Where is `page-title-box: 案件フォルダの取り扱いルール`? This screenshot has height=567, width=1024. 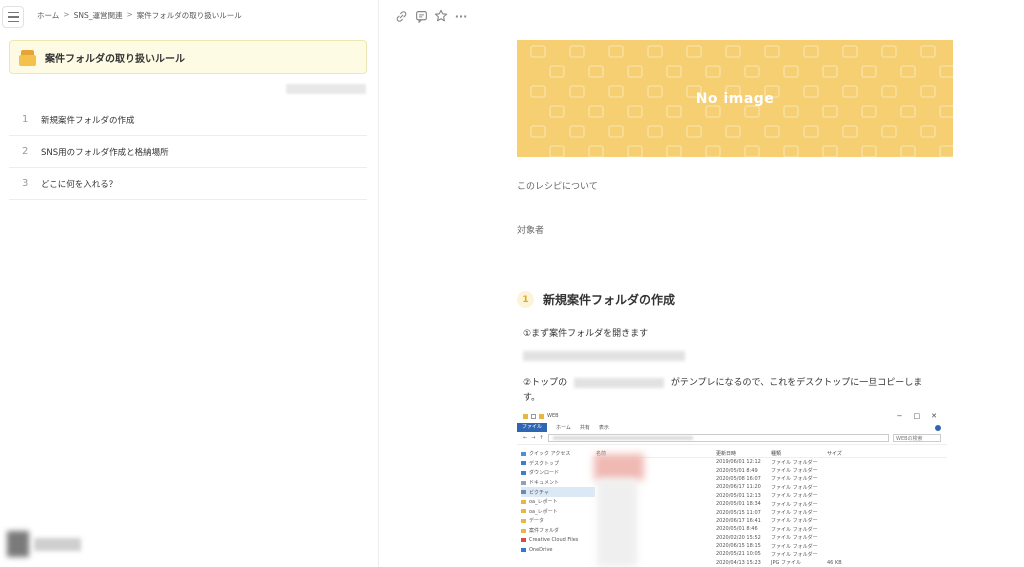 page-title-box: 案件フォルダの取り扱いルール is located at coordinates (188, 57).